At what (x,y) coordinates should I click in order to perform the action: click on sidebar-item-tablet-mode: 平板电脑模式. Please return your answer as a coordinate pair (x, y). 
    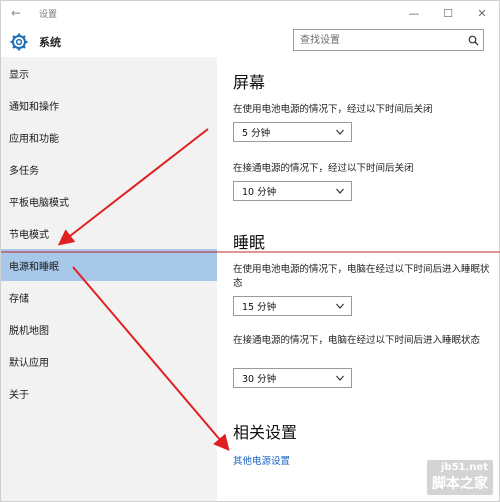
    Looking at the image, I should click on (109, 201).